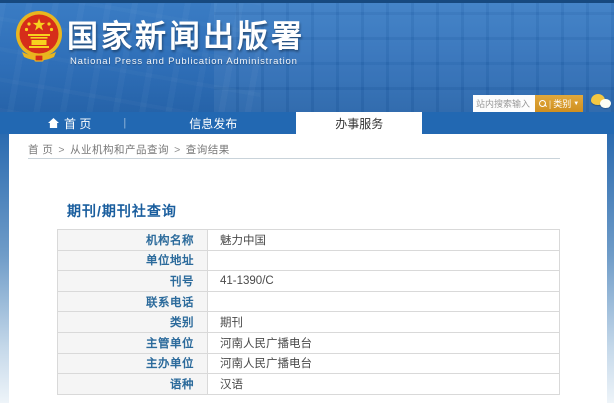  I want to click on search-category-dropdown: 类别, so click(562, 103).